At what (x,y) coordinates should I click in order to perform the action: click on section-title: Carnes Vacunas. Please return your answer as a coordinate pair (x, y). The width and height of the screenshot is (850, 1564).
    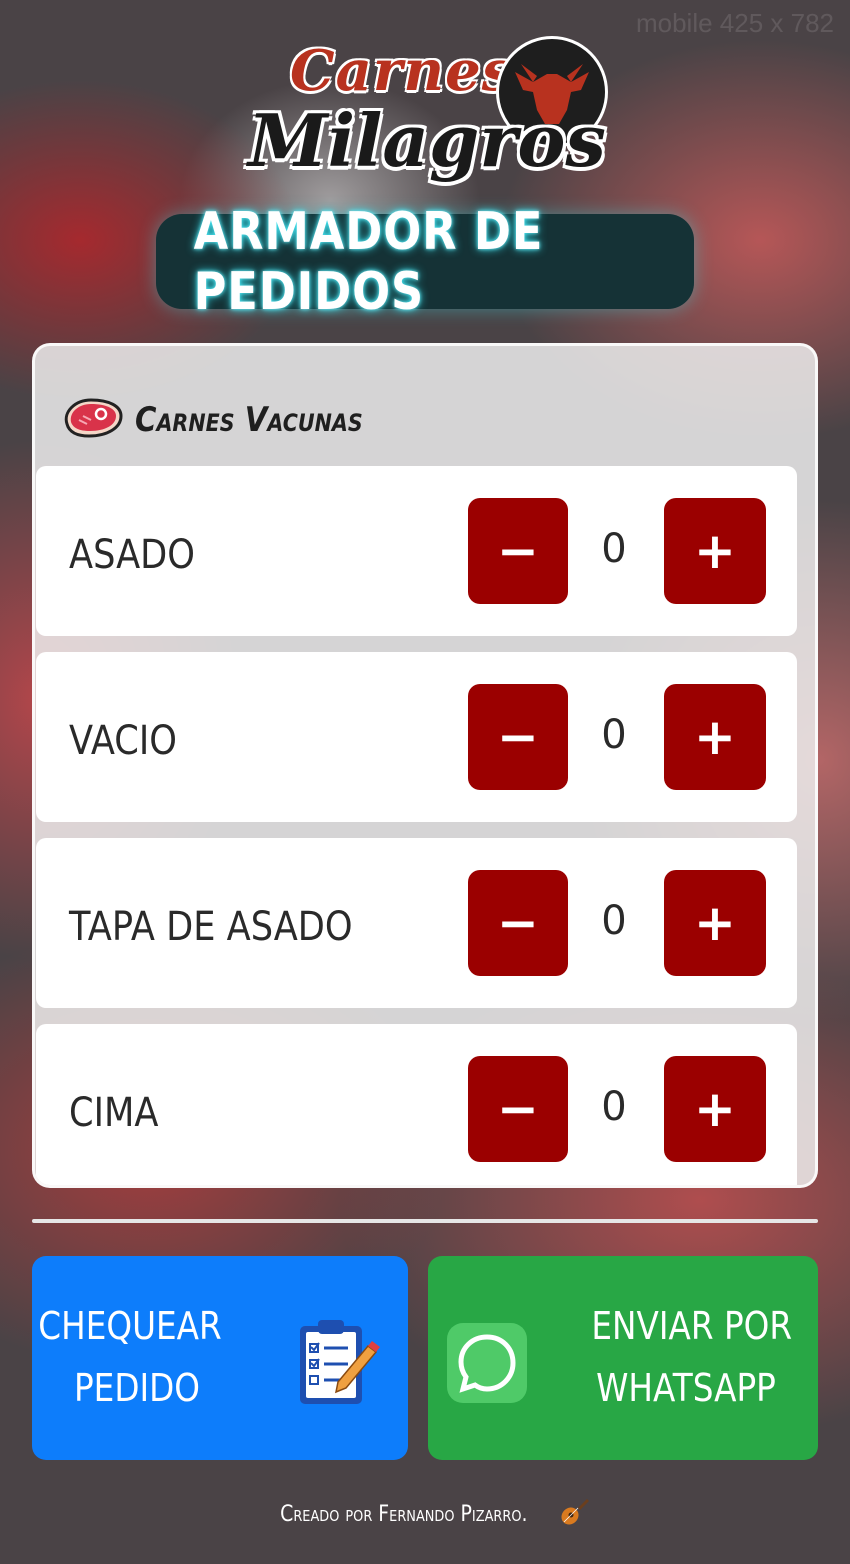
    Looking at the image, I should click on (249, 420).